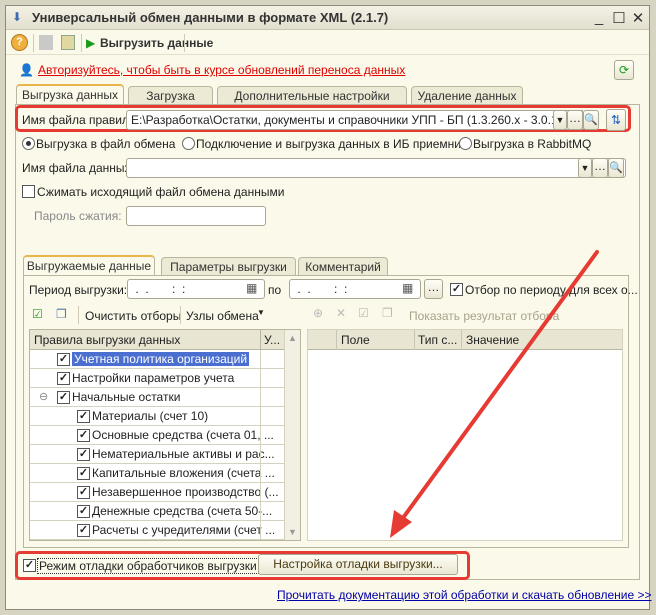 This screenshot has width=656, height=615. I want to click on annotation-arrow, so click(494, 394).